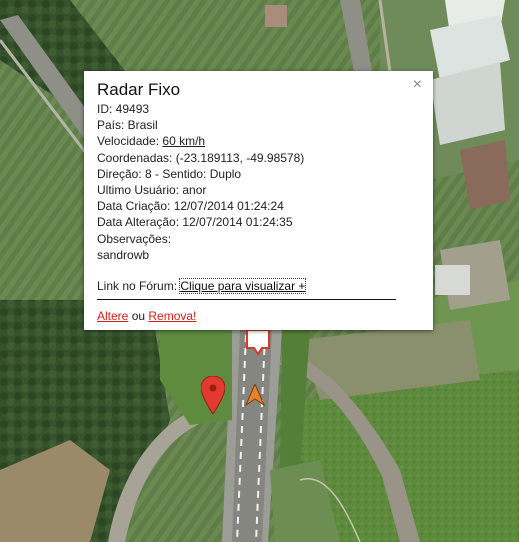 The height and width of the screenshot is (542, 519). Describe the element at coordinates (195, 222) in the screenshot. I see `modification-date: Data Alteração: 12/07/2014 01:24:35` at that location.